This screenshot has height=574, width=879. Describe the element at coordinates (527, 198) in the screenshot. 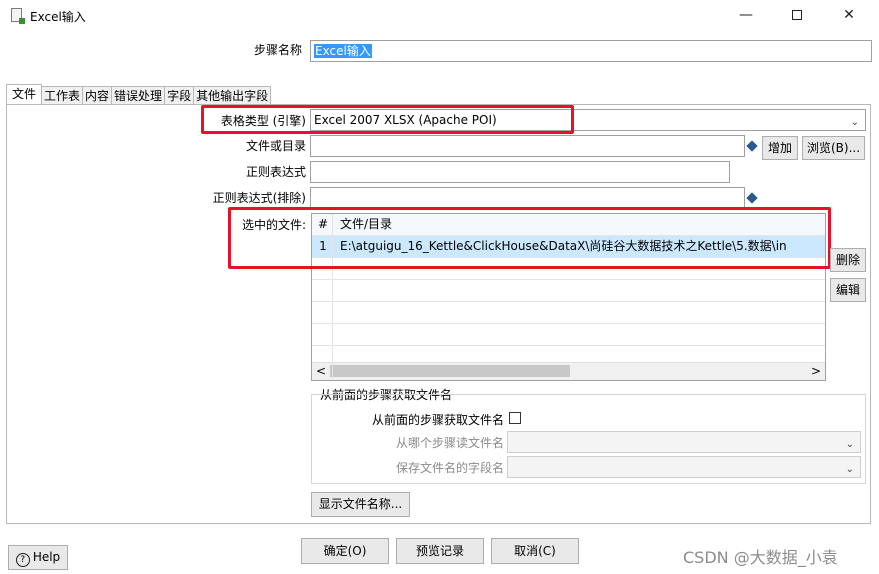

I see `regex-exclude-input` at that location.